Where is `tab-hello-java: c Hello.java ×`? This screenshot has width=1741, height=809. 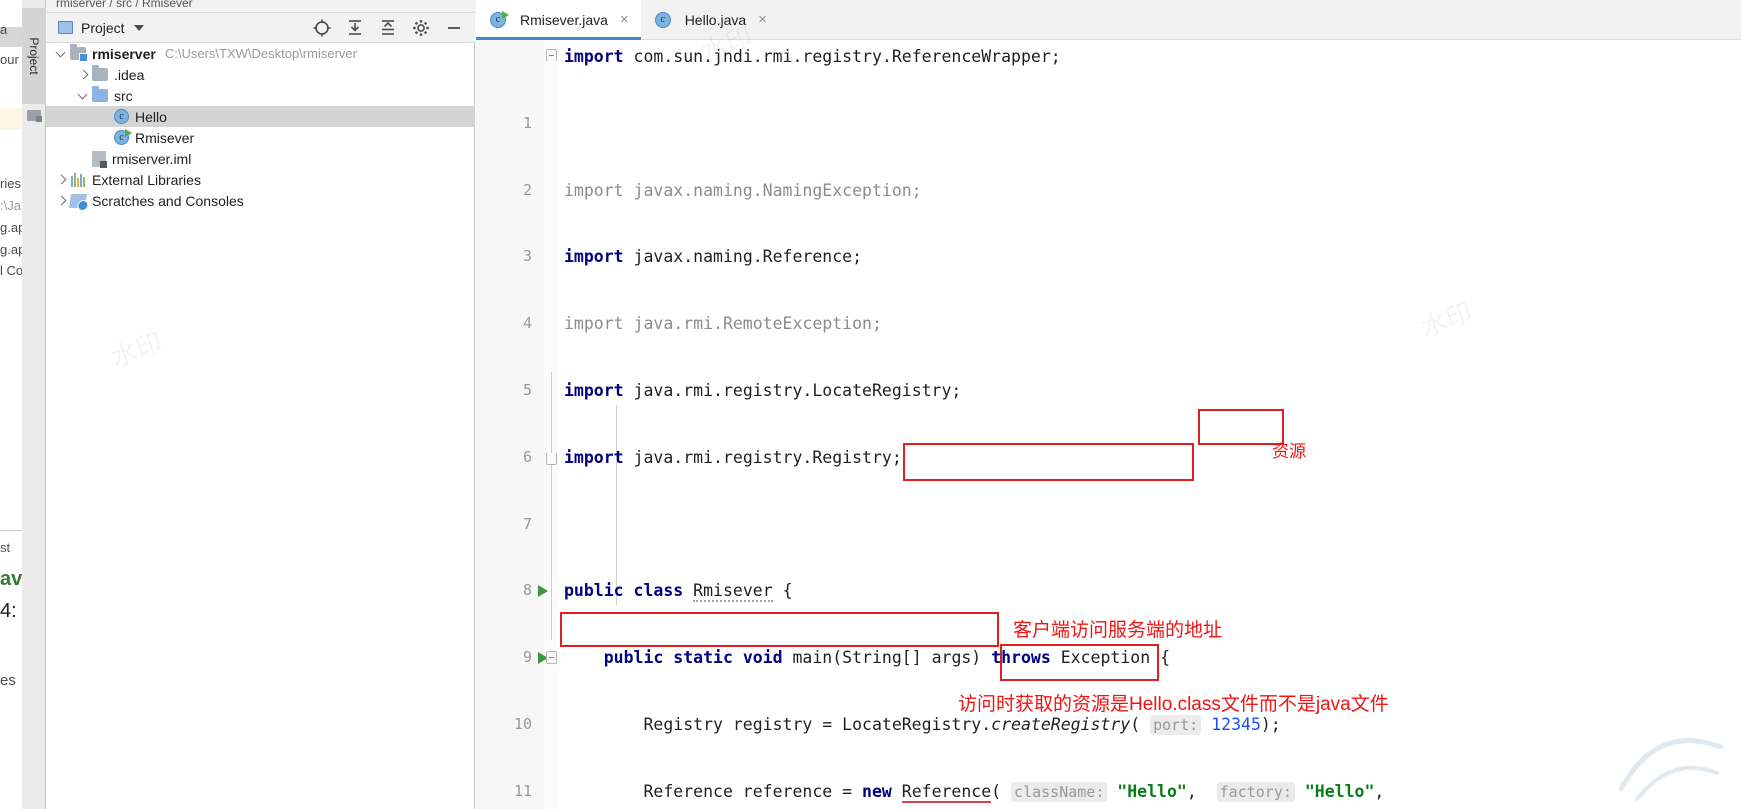 tab-hello-java: c Hello.java × is located at coordinates (709, 19).